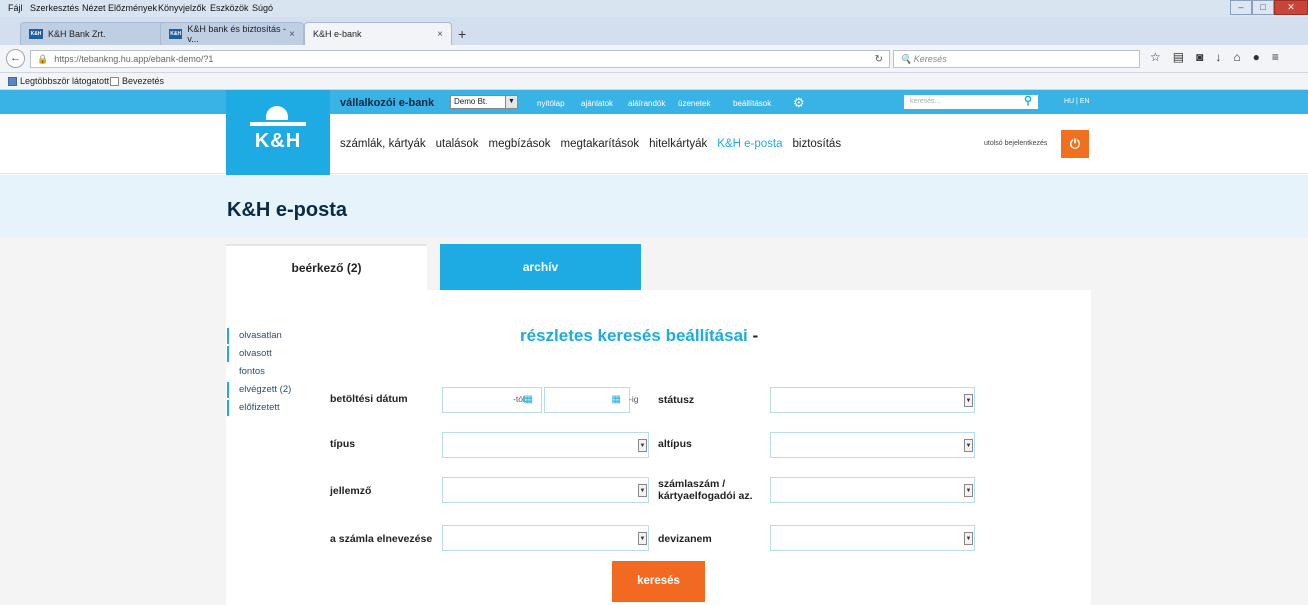  I want to click on feature-select: ▼, so click(545, 490).